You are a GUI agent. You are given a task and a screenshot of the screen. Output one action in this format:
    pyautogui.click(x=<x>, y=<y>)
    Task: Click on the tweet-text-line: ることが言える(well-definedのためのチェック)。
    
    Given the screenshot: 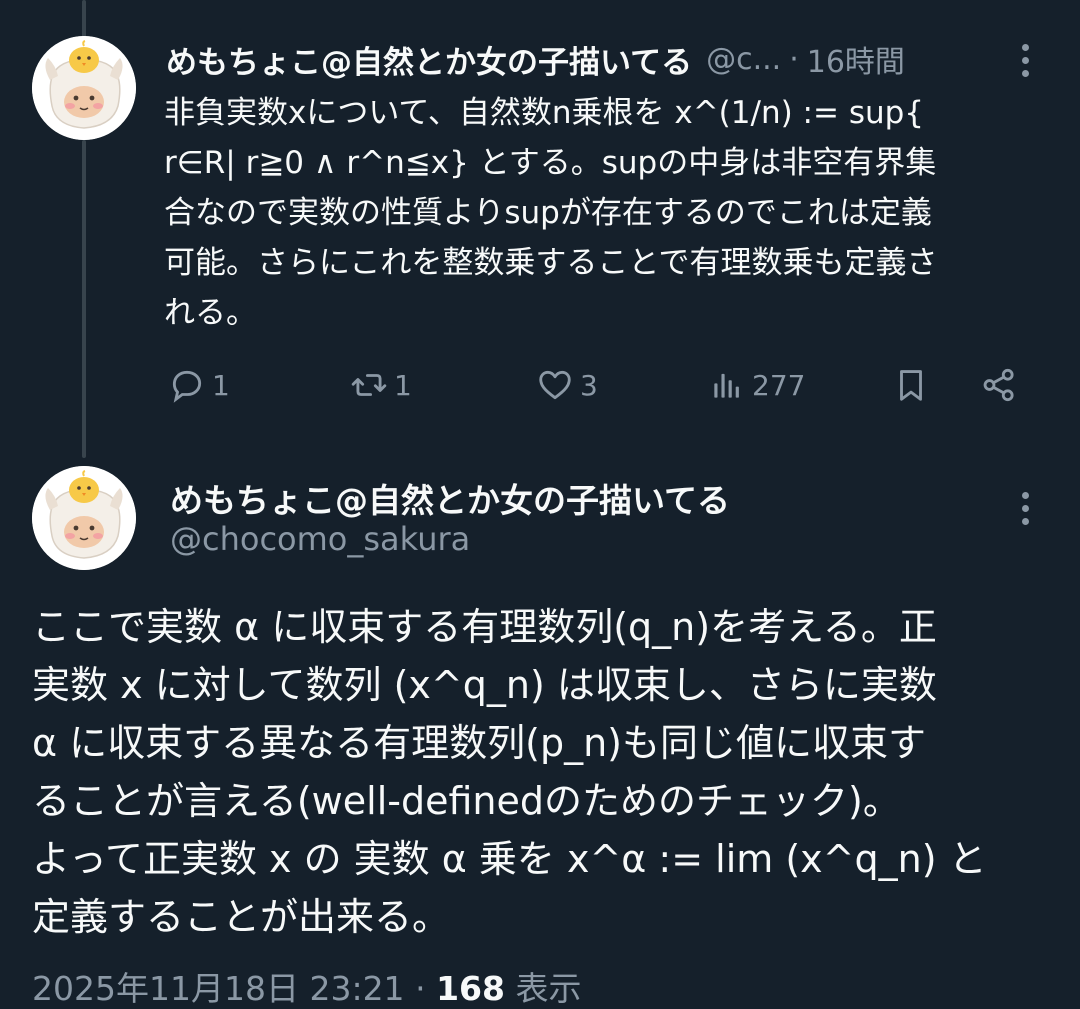 What is the action you would take?
    pyautogui.click(x=466, y=801)
    